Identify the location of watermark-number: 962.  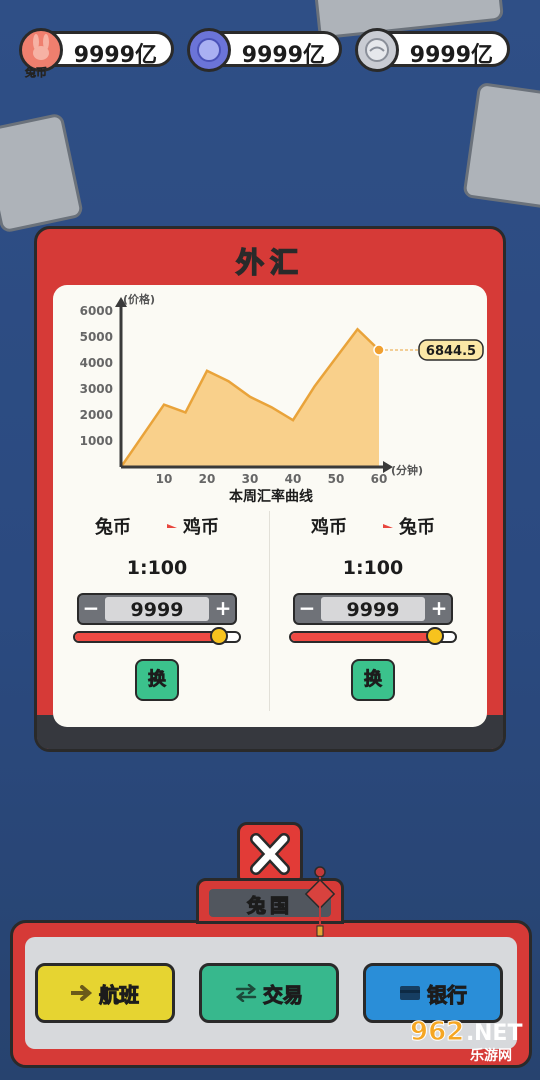
(437, 1032).